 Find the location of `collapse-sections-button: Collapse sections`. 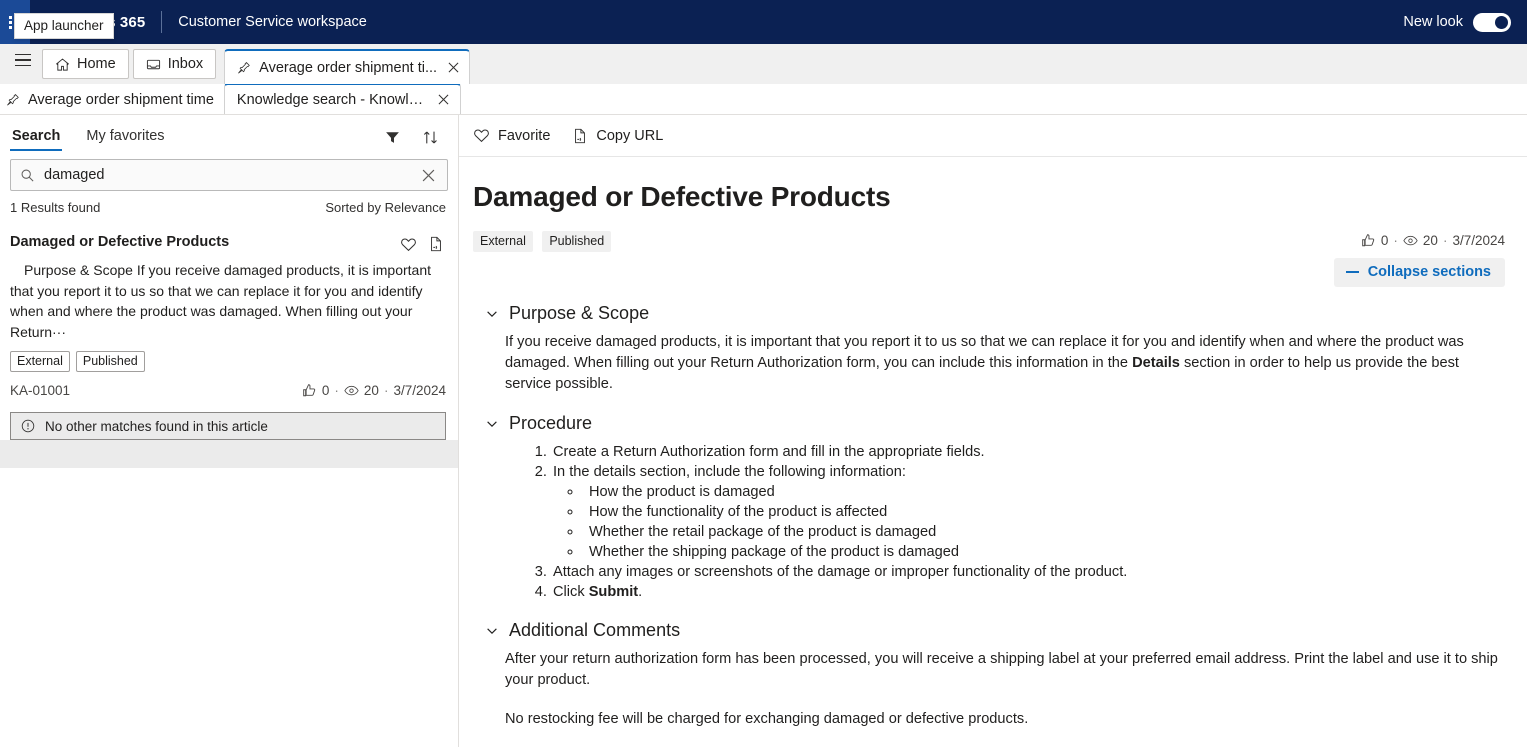

collapse-sections-button: Collapse sections is located at coordinates (1419, 272).